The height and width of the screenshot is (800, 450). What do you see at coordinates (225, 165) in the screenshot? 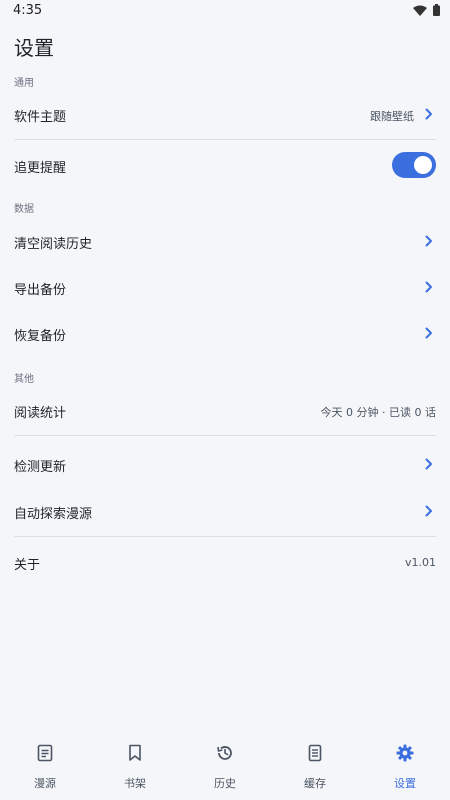
I see `row-update-reminder: 追更提醒` at bounding box center [225, 165].